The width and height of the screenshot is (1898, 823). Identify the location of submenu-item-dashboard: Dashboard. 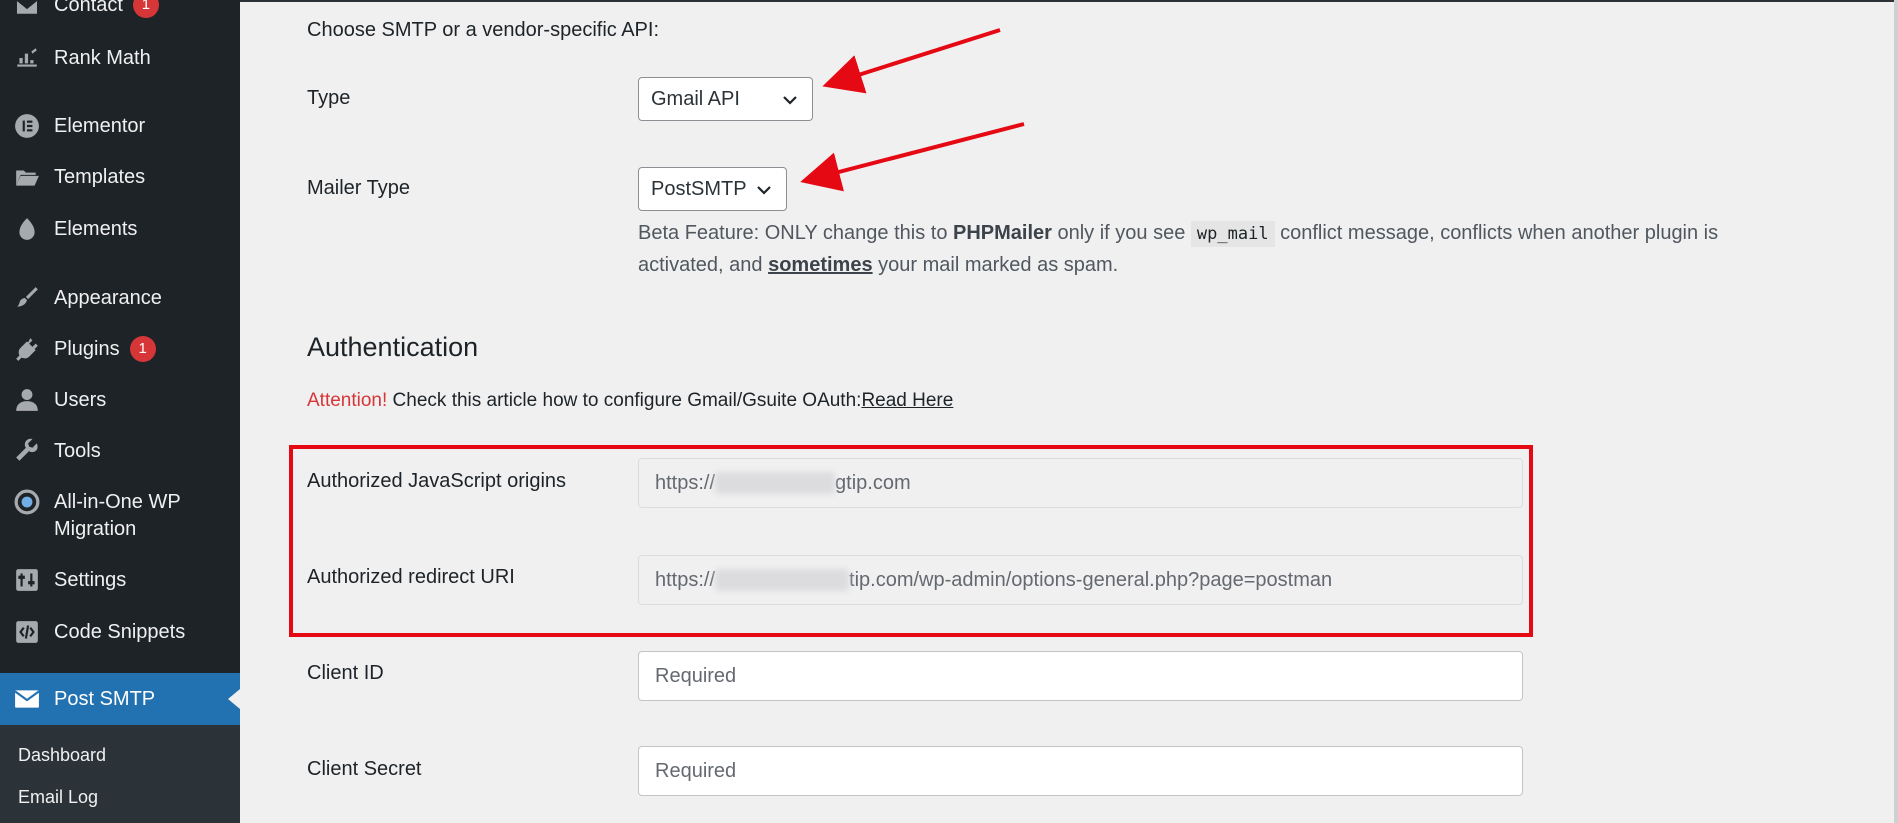
(62, 755).